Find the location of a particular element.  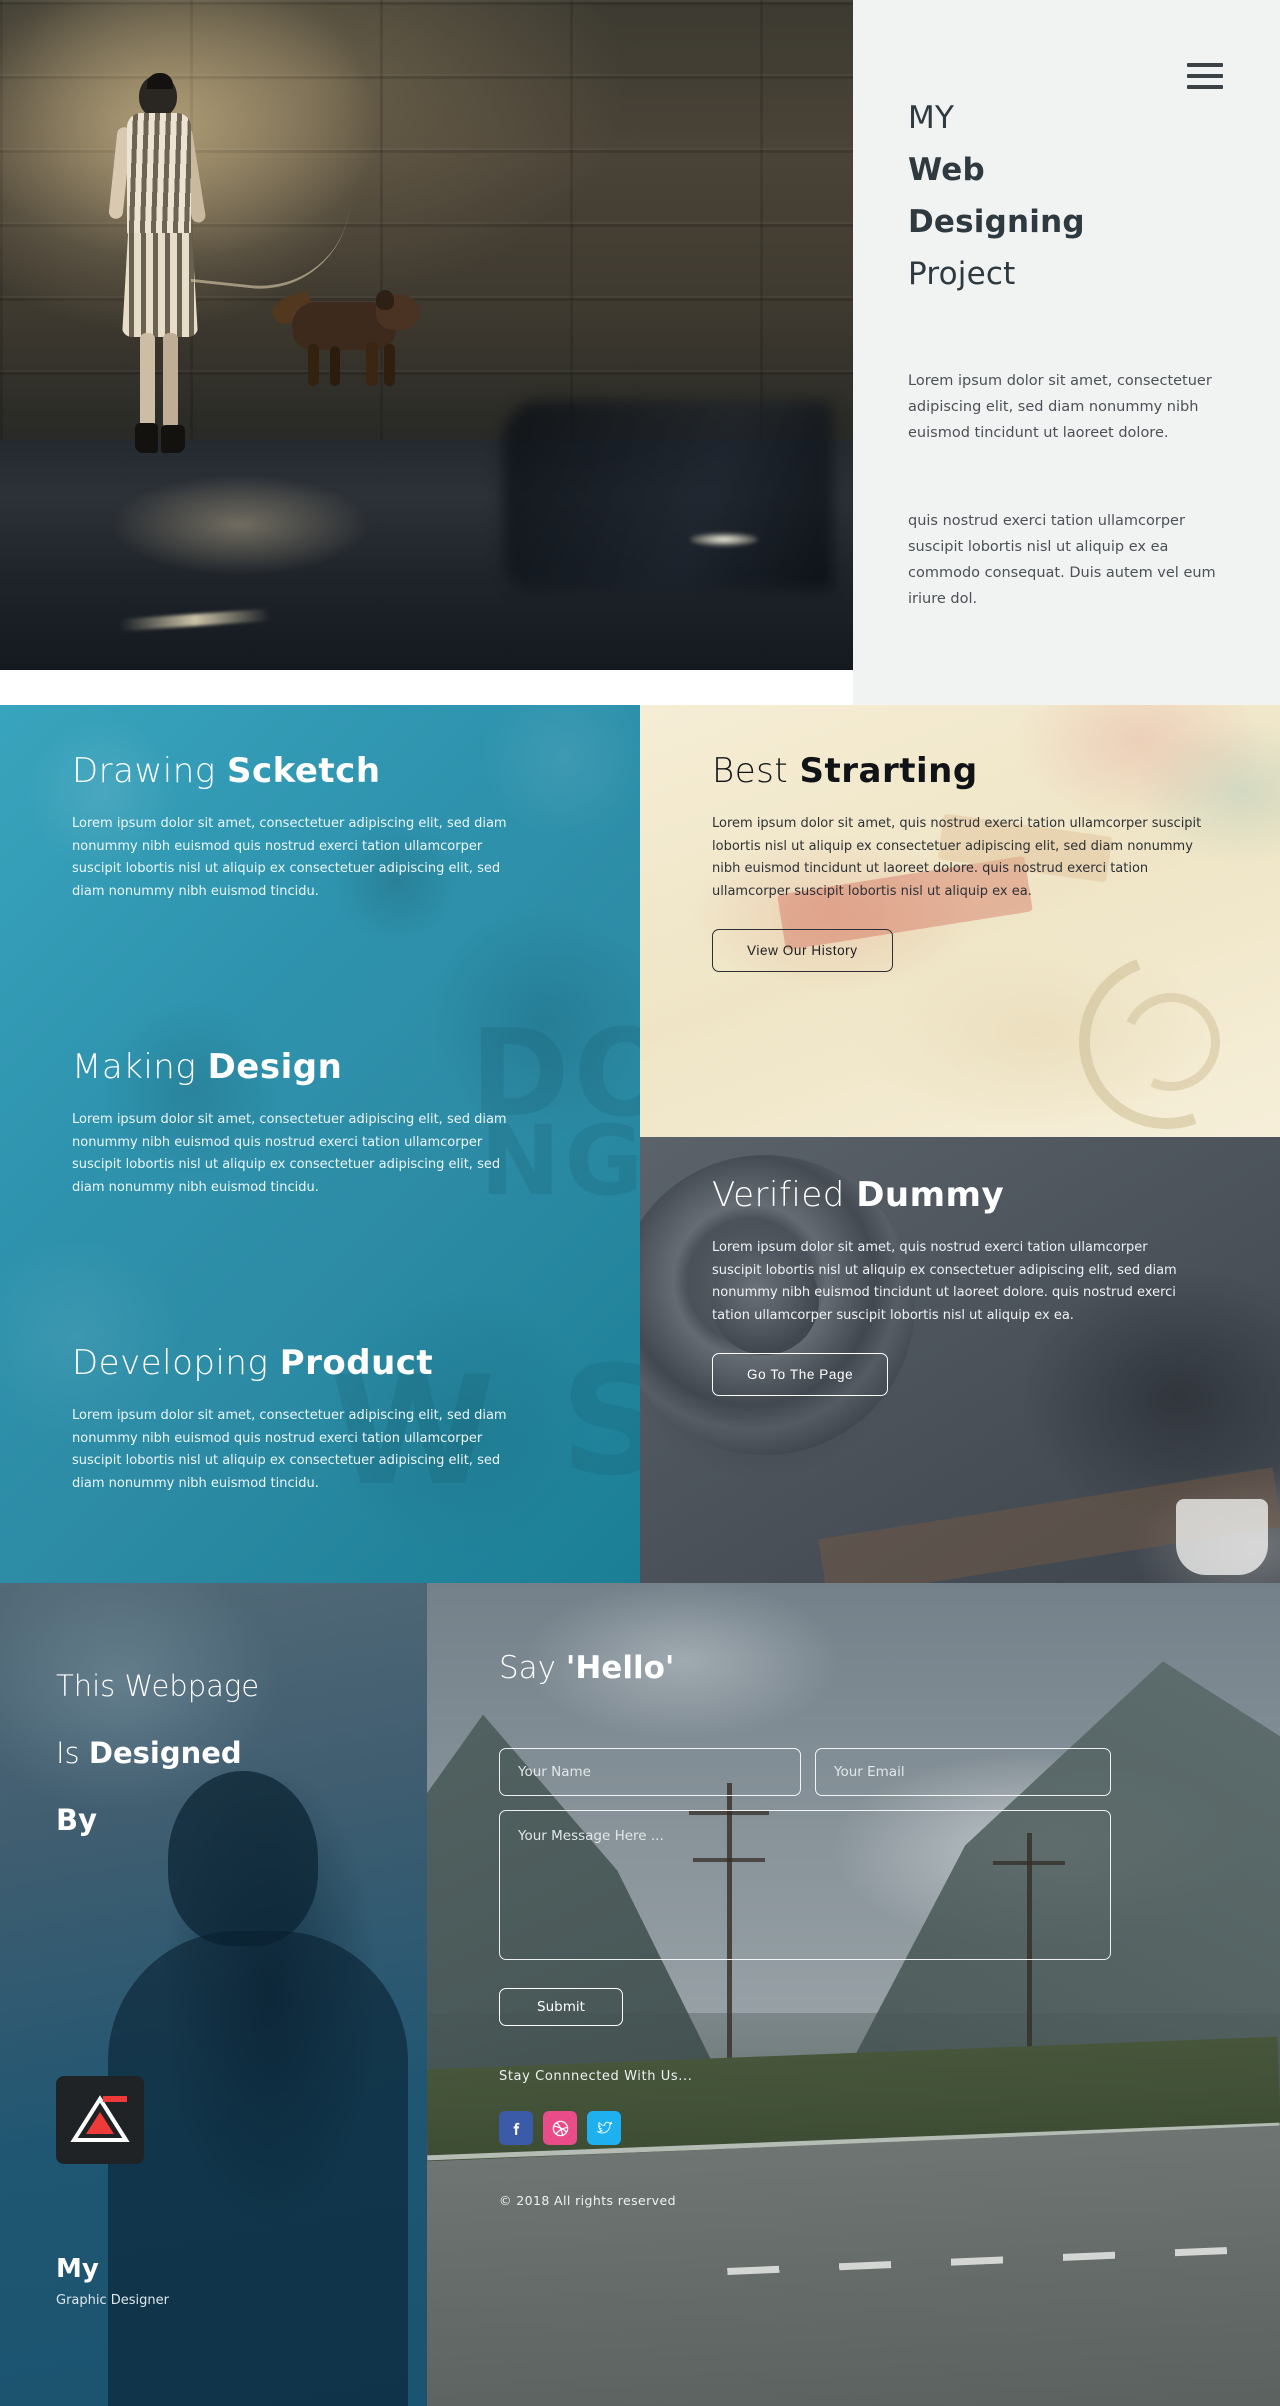

brand-name: My is located at coordinates (77, 2269).